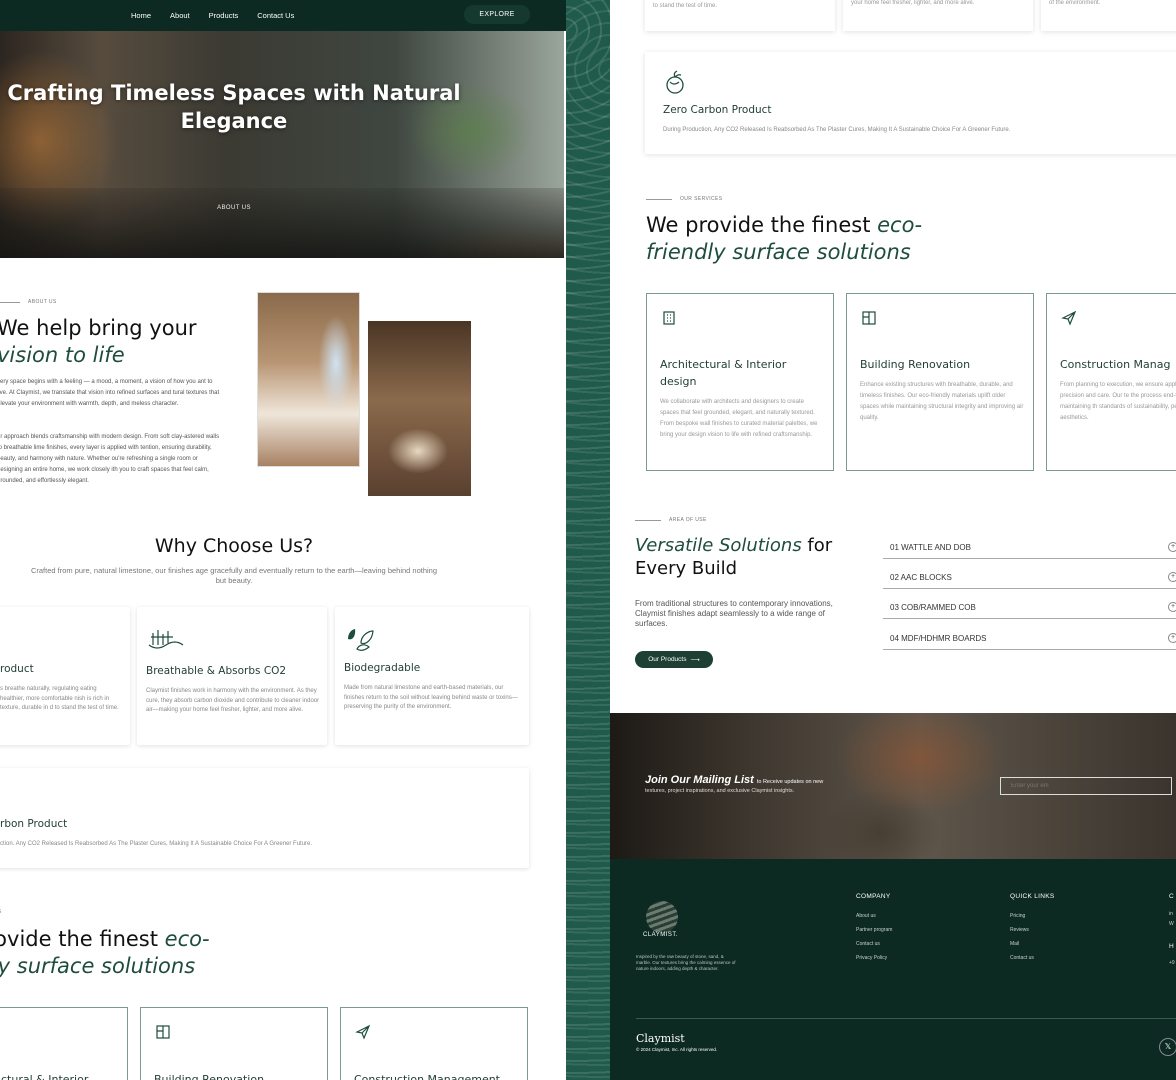 The image size is (1176, 1080). What do you see at coordinates (733, 557) in the screenshot?
I see `area-title: Versatile Solutions for Every Build` at bounding box center [733, 557].